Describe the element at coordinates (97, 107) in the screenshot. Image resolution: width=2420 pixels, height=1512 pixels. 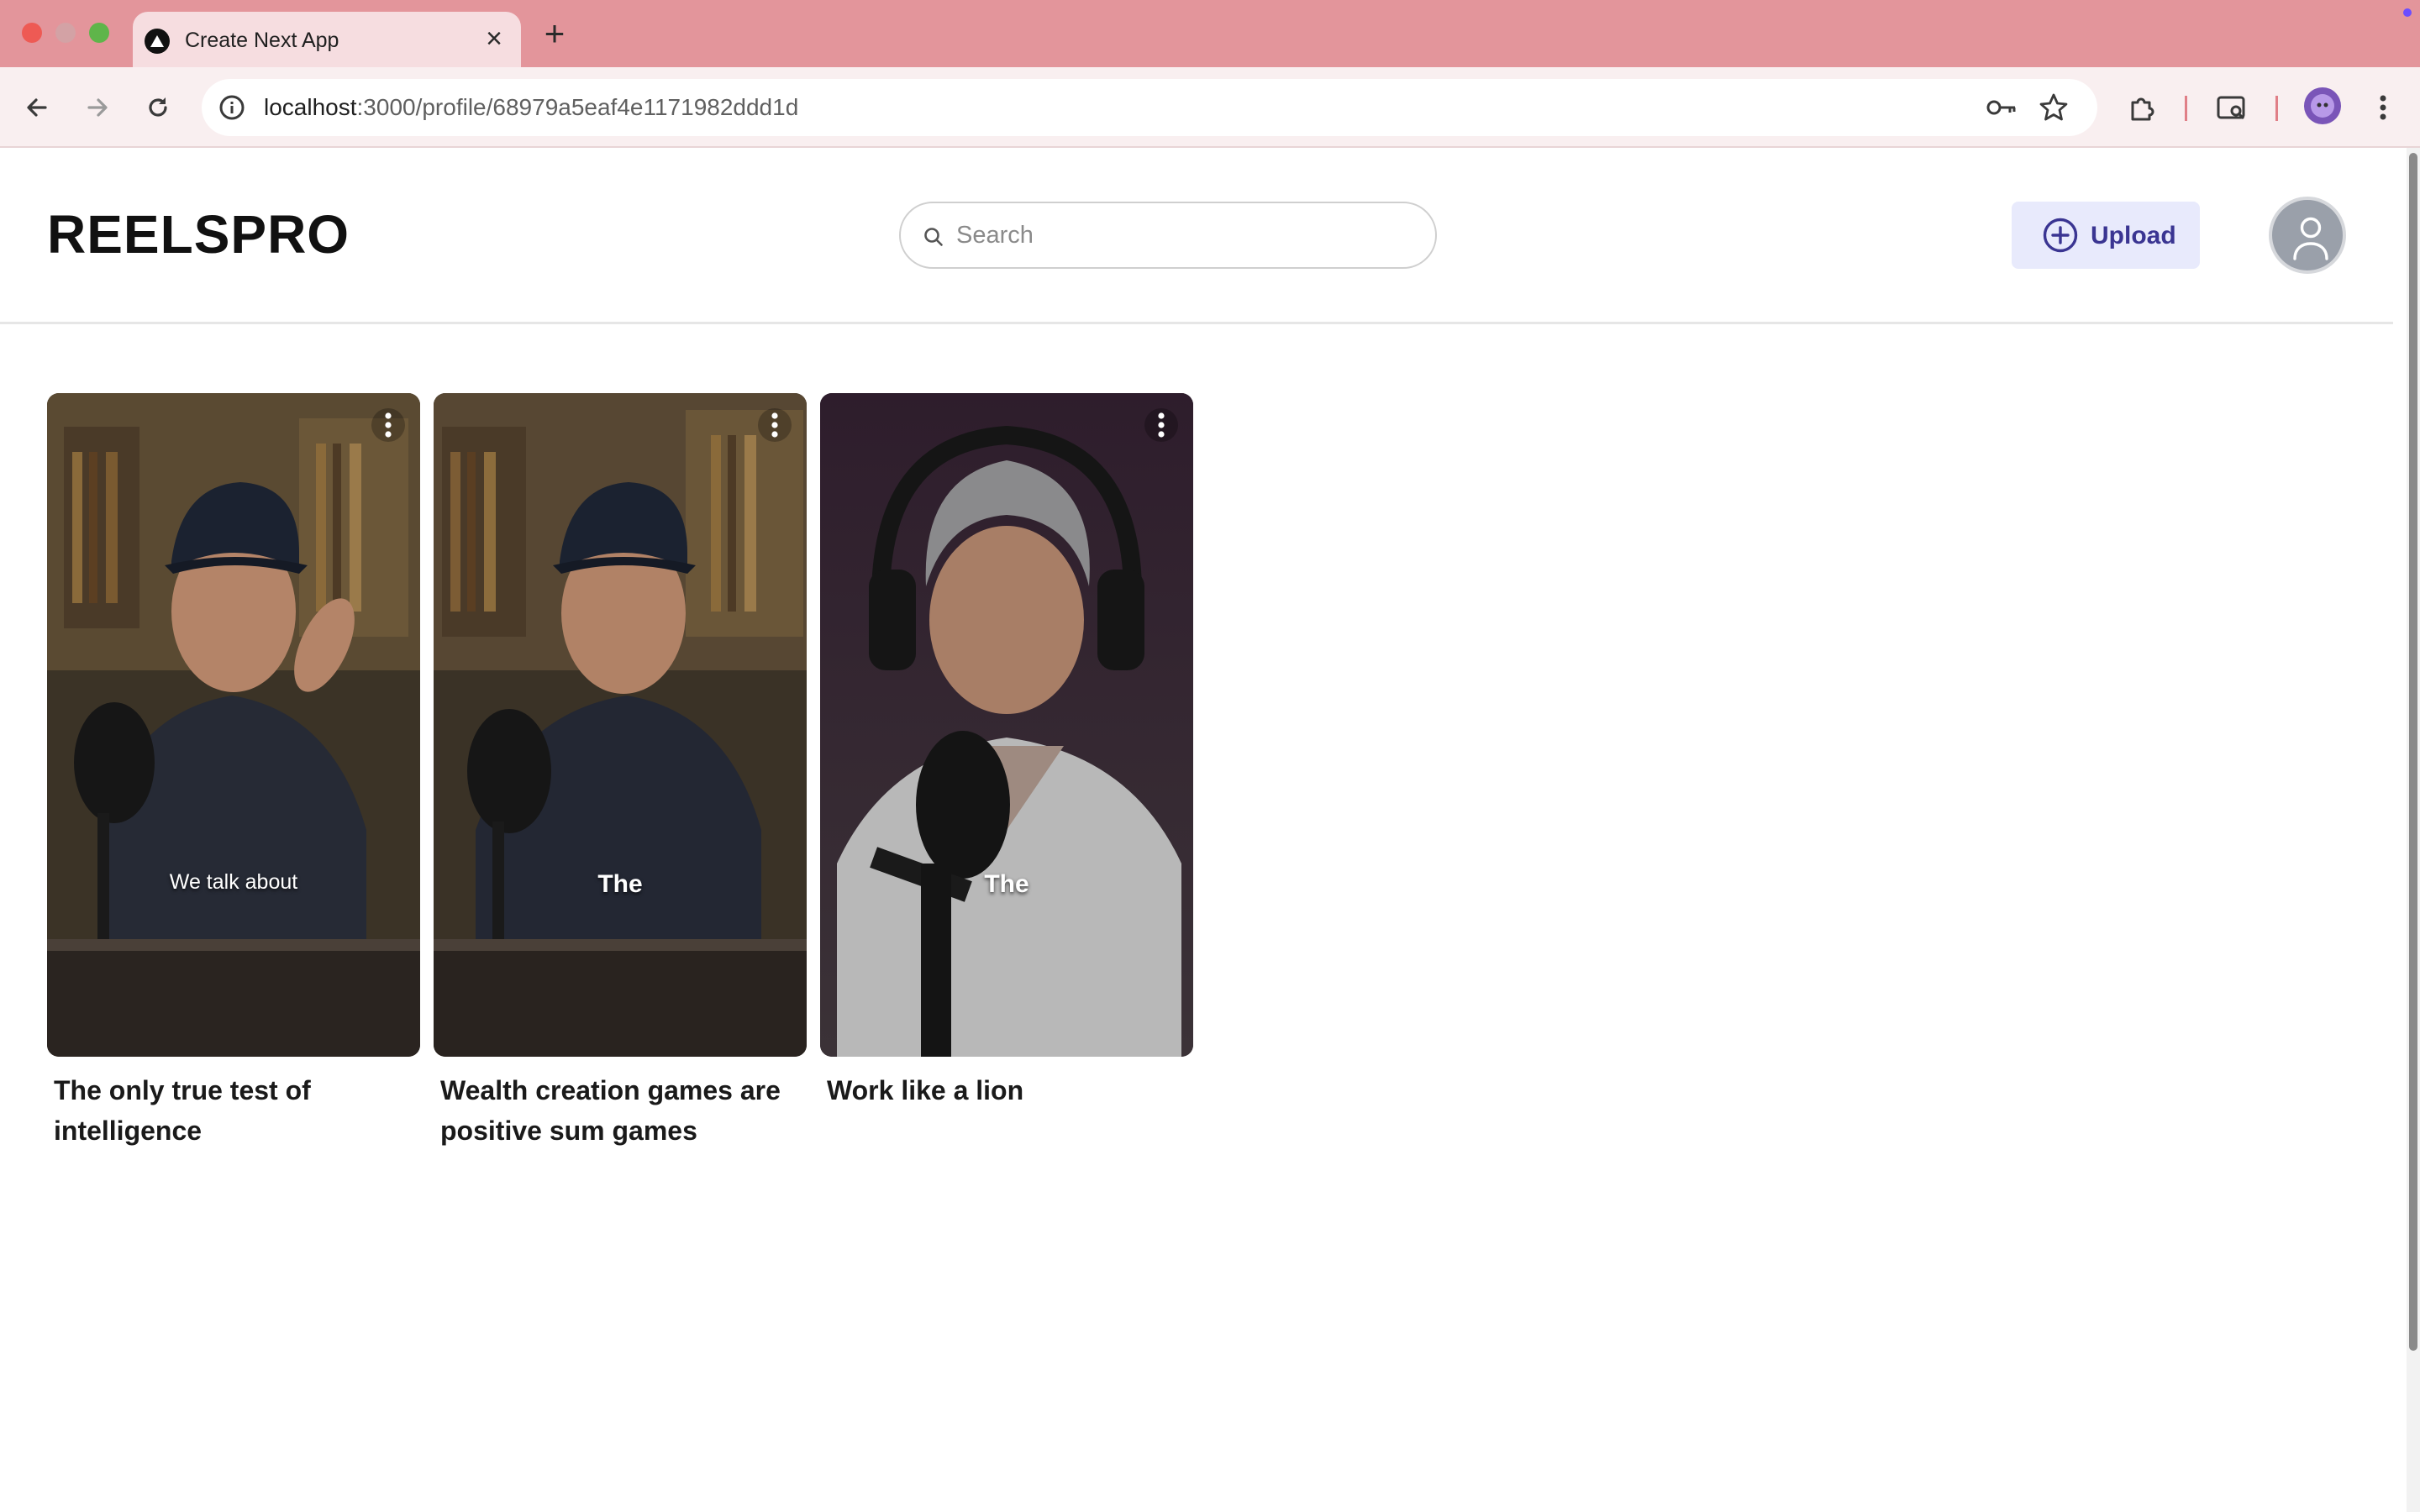
I see `forward-icon` at that location.